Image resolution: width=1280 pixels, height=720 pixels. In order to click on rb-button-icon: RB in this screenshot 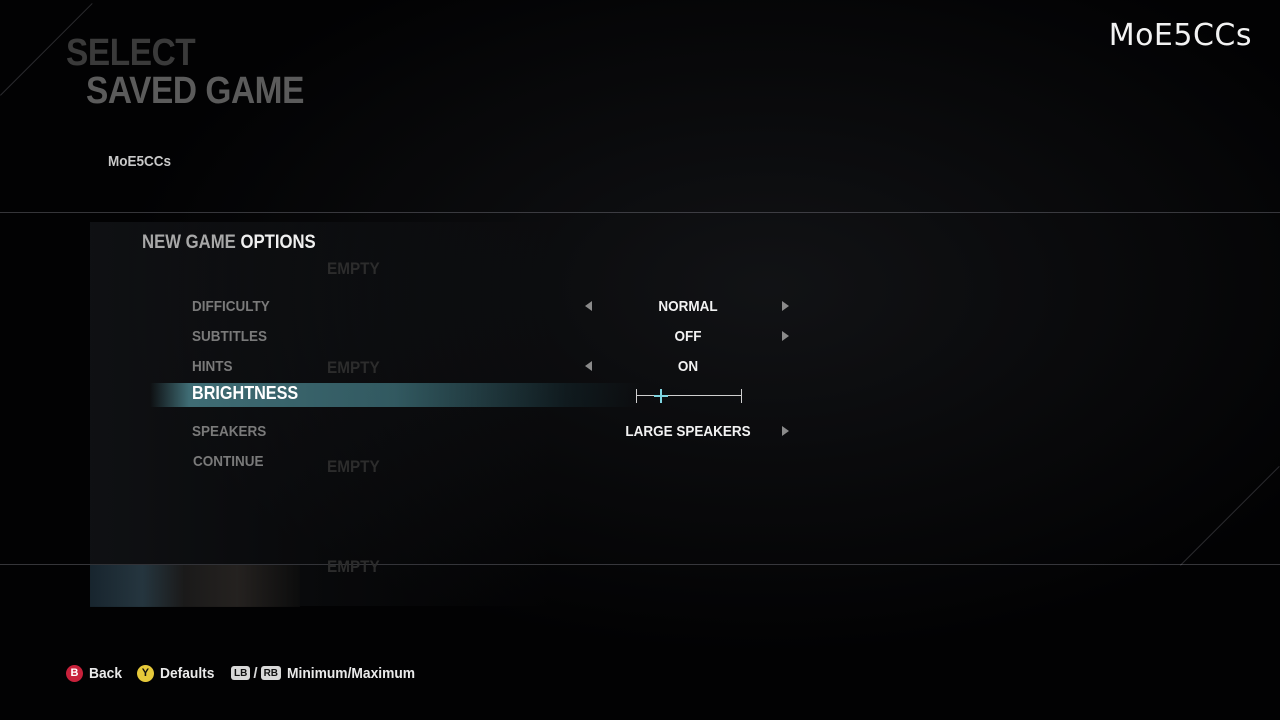, I will do `click(271, 673)`.